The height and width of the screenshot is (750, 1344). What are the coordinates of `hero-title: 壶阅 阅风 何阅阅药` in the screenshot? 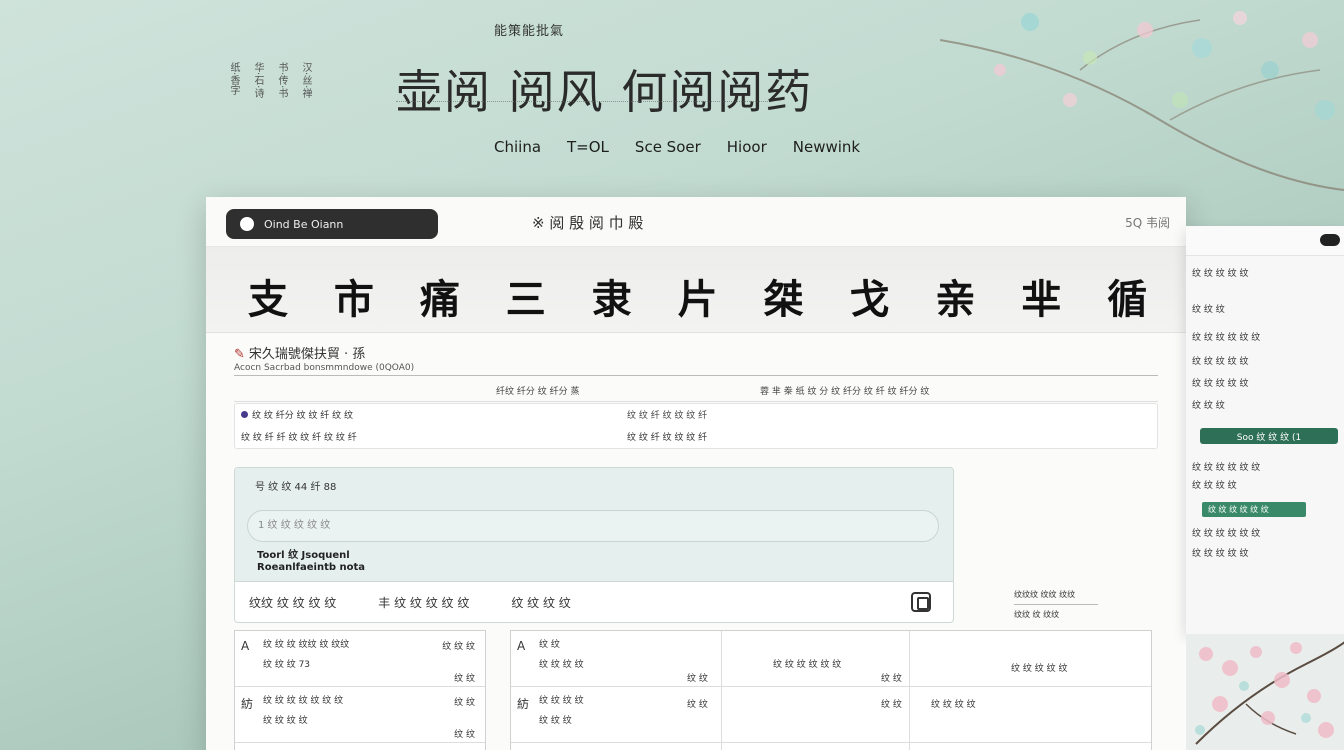 It's located at (605, 92).